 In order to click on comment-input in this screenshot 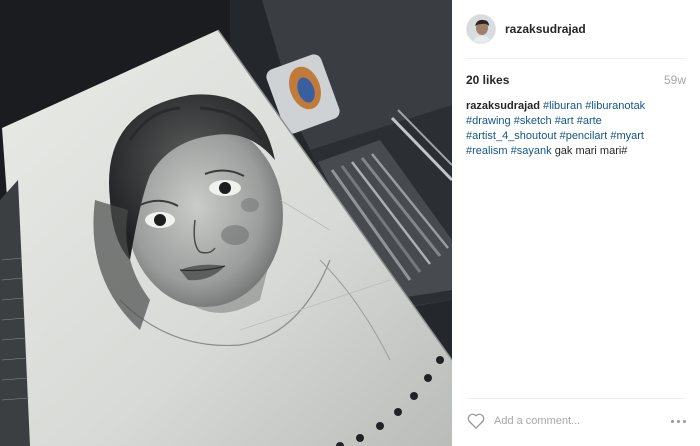, I will do `click(578, 421)`.